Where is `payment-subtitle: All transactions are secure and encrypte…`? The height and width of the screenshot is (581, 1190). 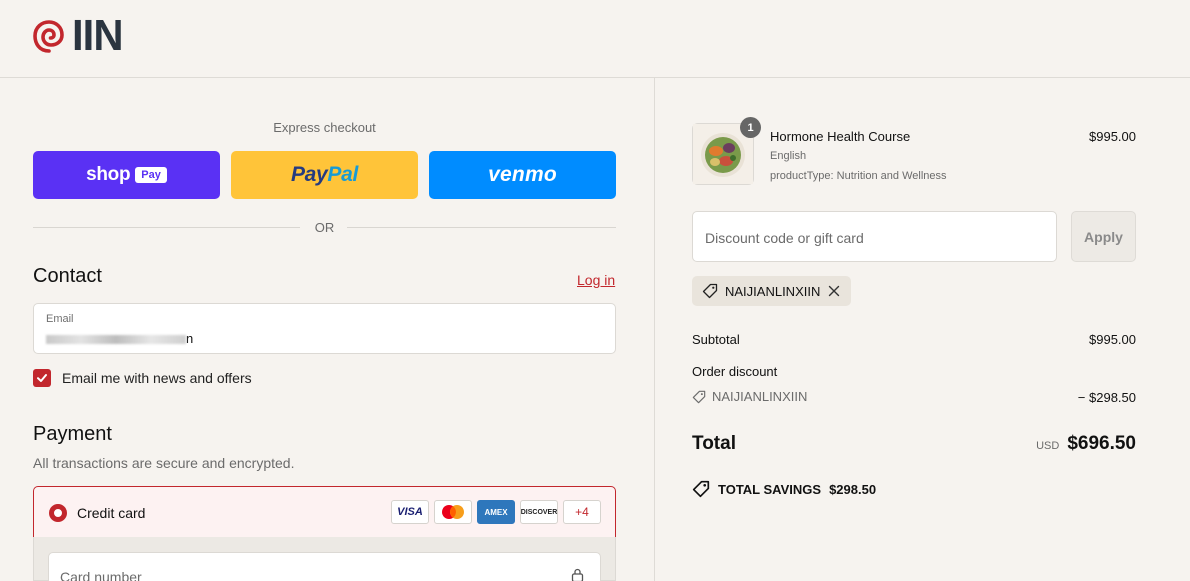 payment-subtitle: All transactions are secure and encrypte… is located at coordinates (164, 463).